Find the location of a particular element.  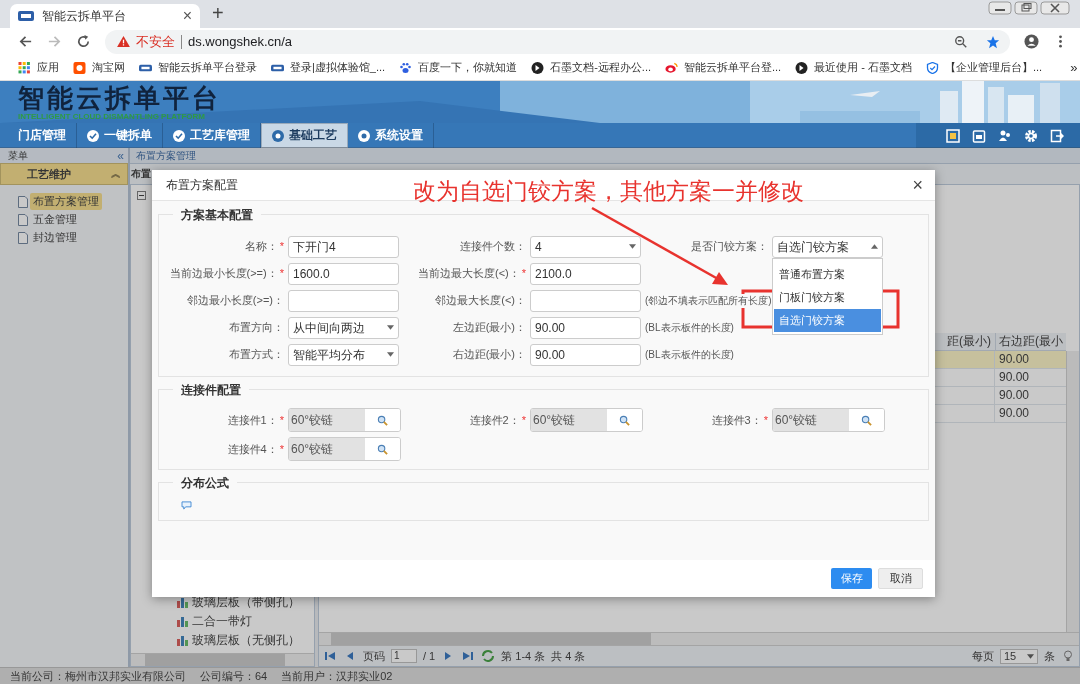

back-icon is located at coordinates (25, 41).